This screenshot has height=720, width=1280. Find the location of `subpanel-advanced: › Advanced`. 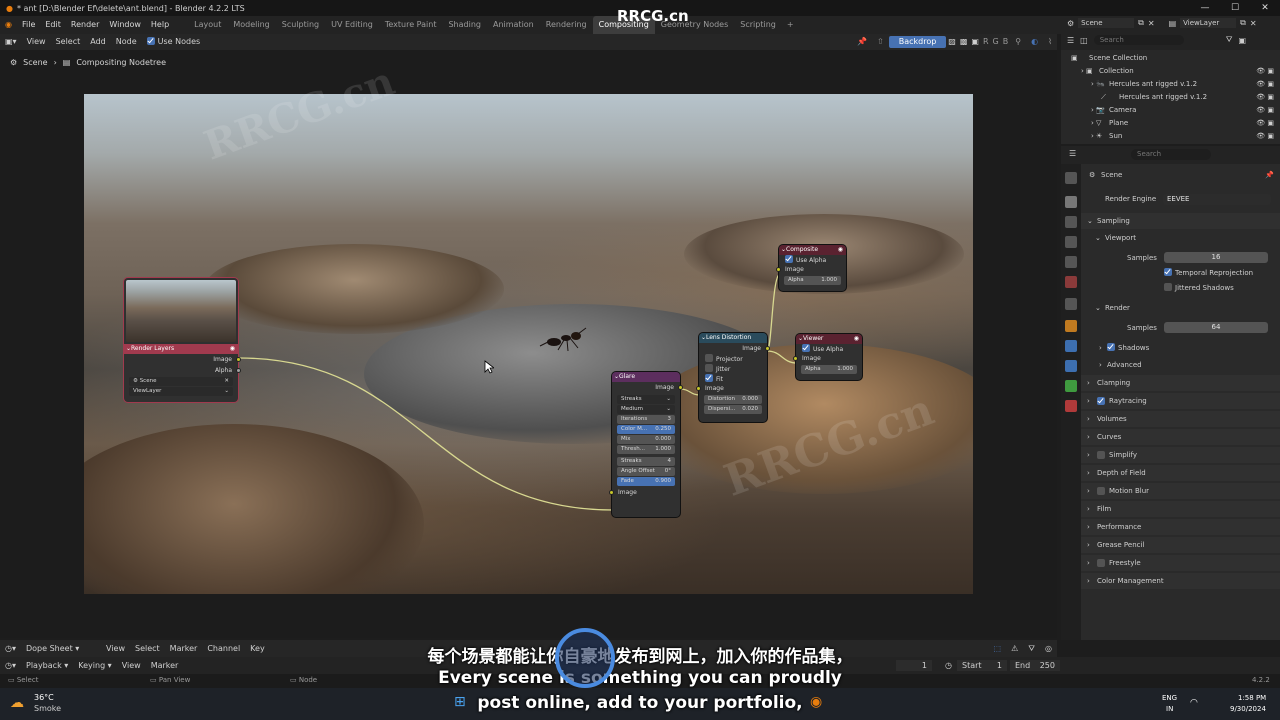

subpanel-advanced: › Advanced is located at coordinates (1180, 365).